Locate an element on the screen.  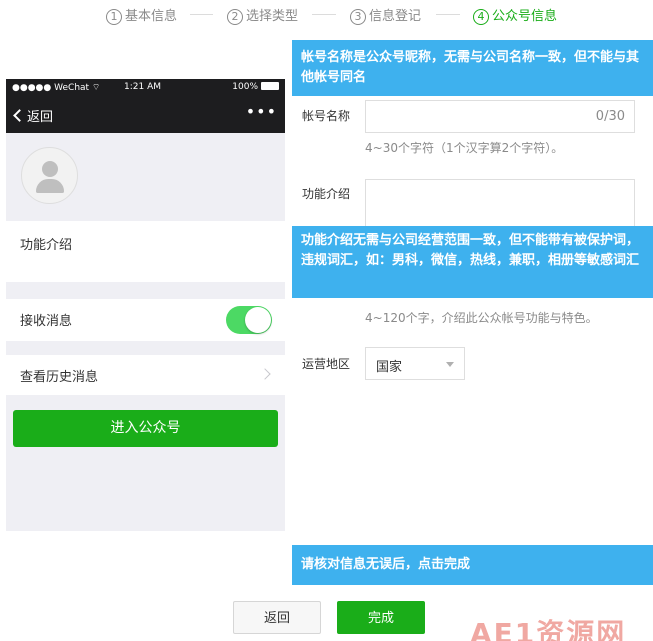
step-3: 3 信息登记 is located at coordinates (385, 15).